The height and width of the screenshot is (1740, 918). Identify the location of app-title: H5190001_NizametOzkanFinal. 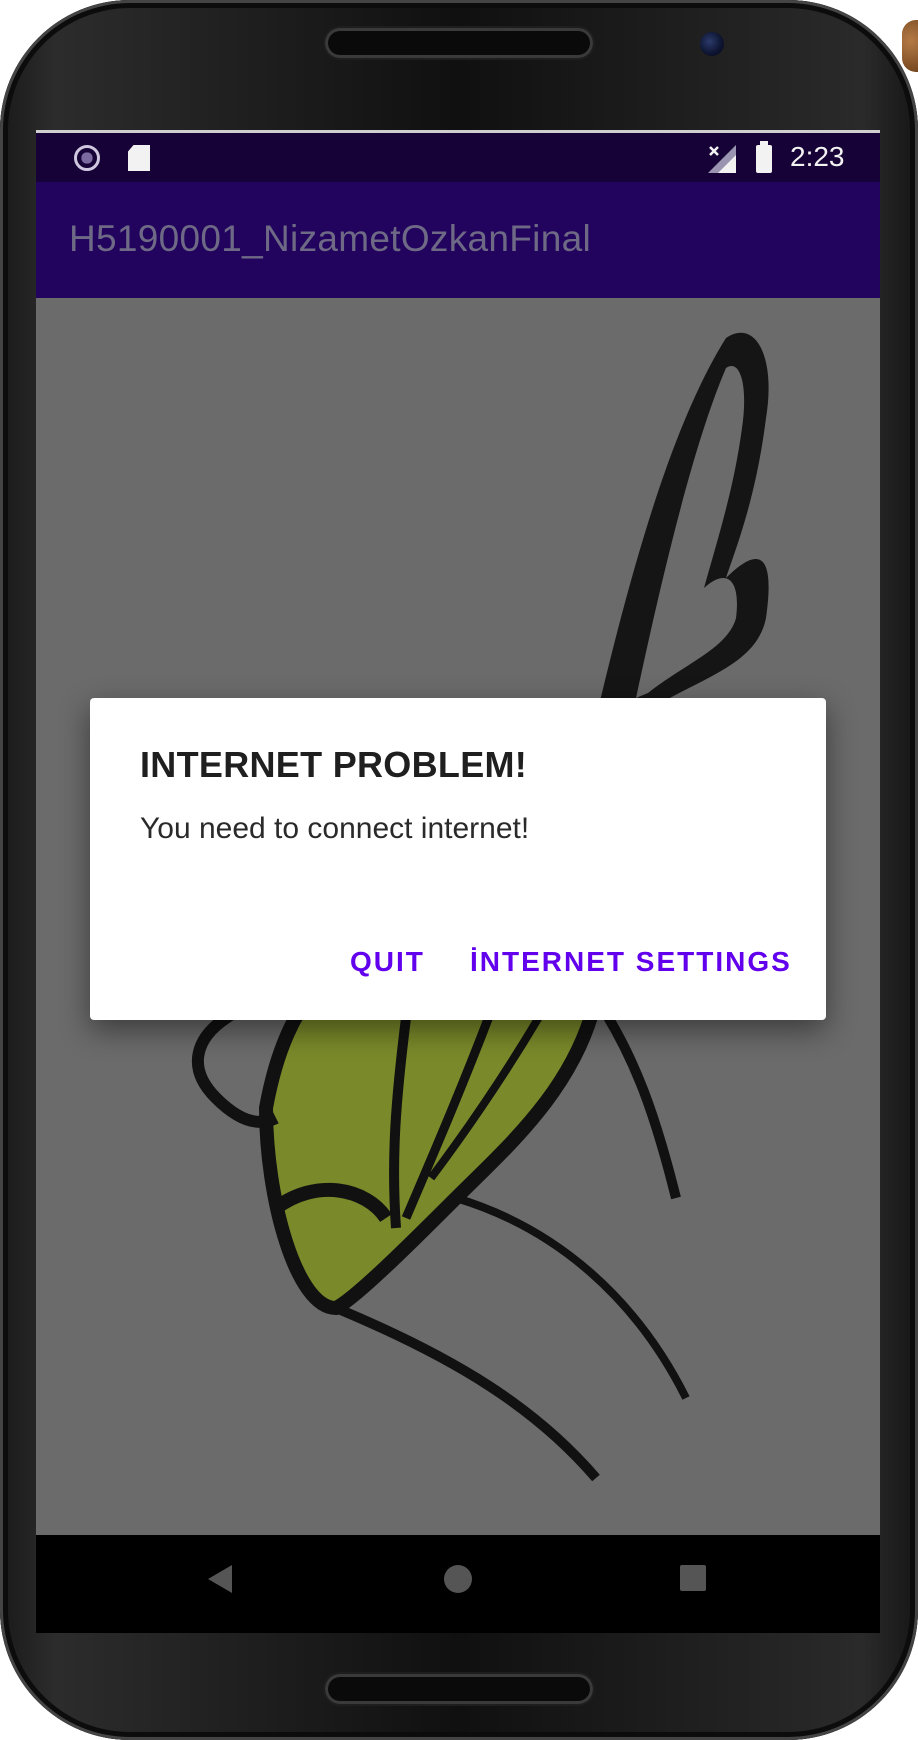
(330, 238).